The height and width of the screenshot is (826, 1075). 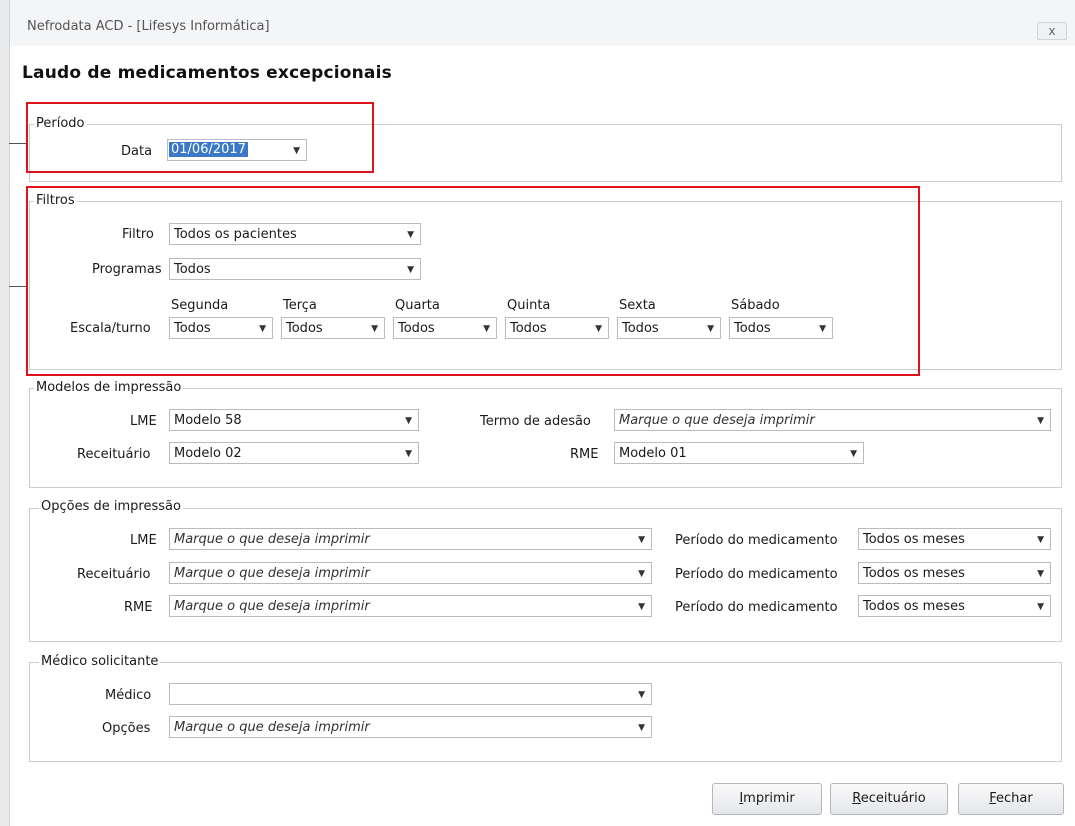 I want to click on opcoes-rme-label: RME, so click(x=138, y=607).